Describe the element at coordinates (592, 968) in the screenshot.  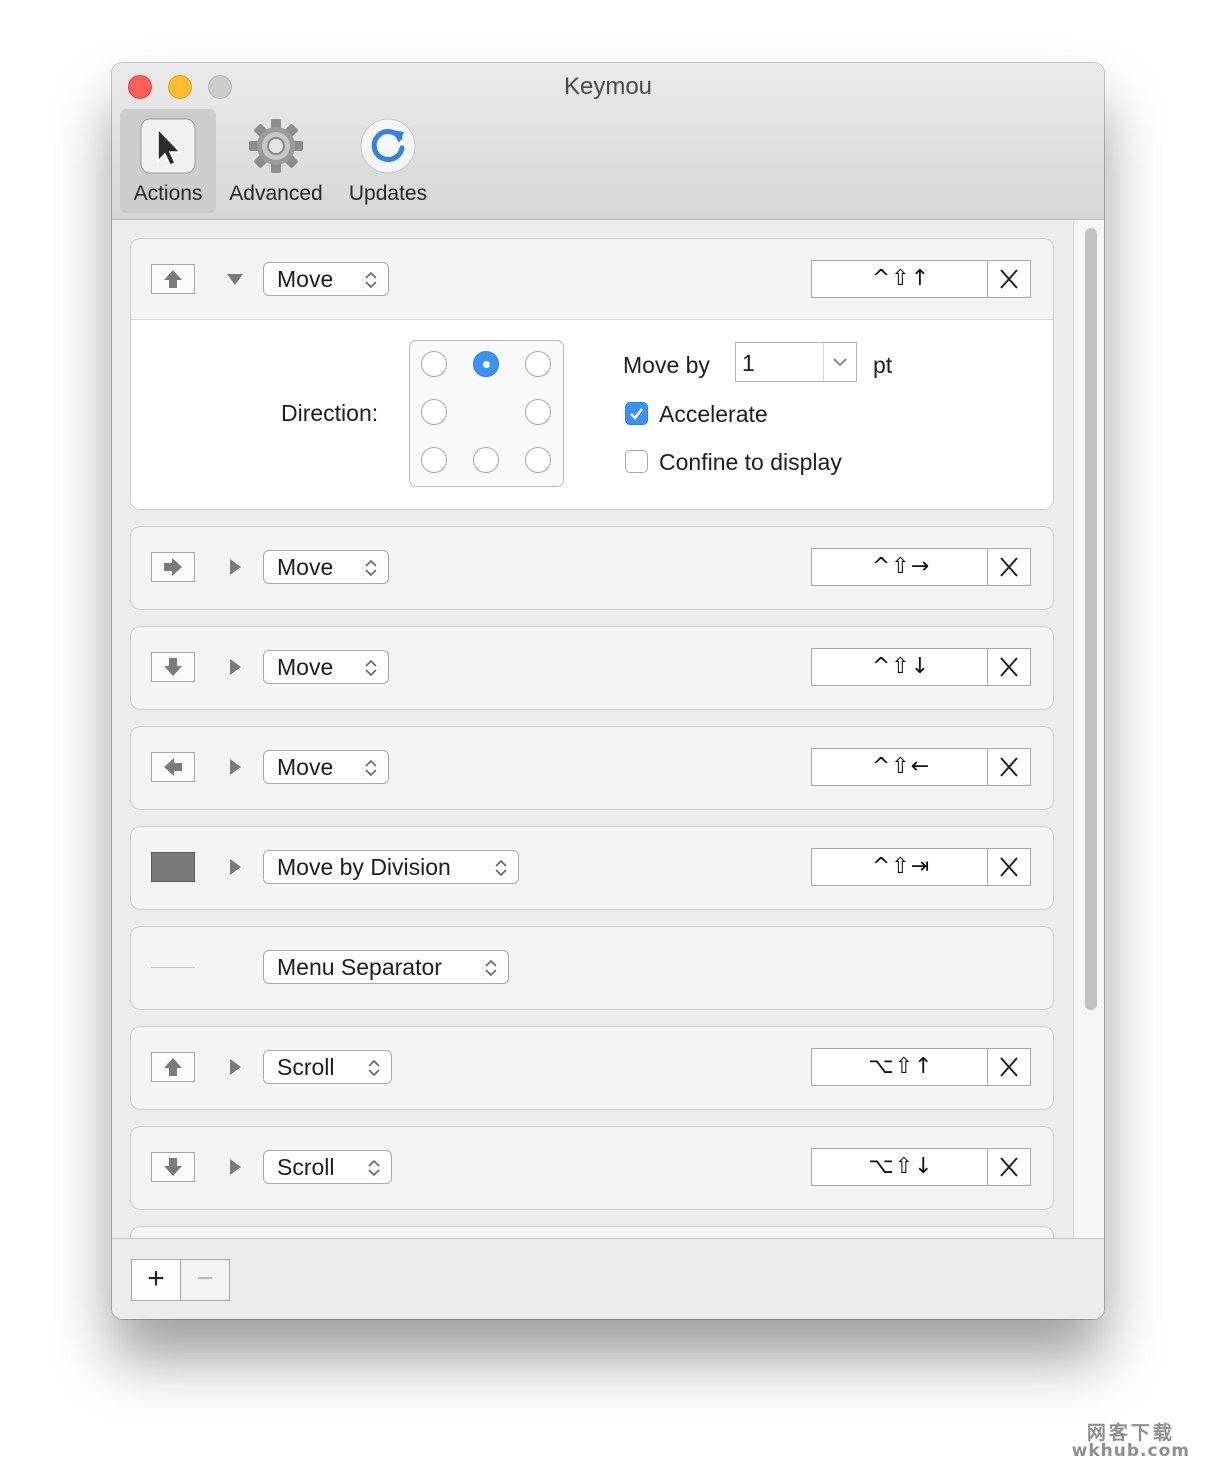
I see `action-row-menu-separator: Menu Separator` at that location.